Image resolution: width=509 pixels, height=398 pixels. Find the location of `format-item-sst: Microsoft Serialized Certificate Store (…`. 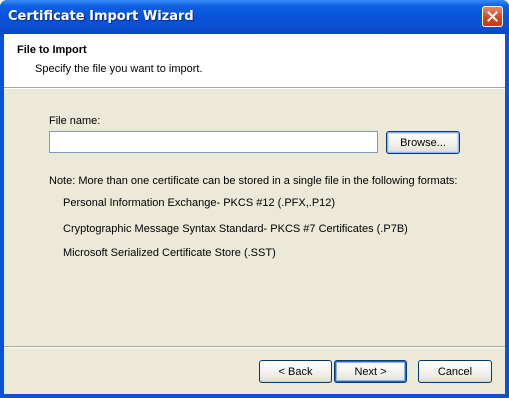

format-item-sst: Microsoft Serialized Certificate Store (… is located at coordinates (169, 253).